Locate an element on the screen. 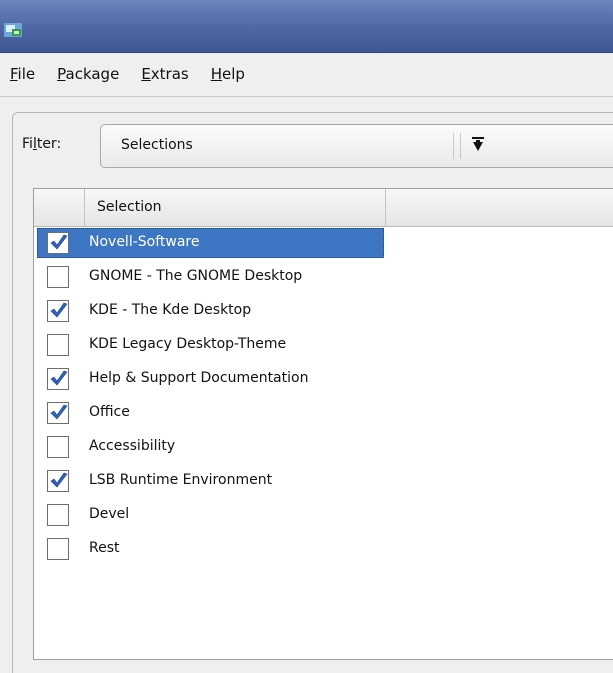  list-item: GNOME - The GNOME Desktop is located at coordinates (323, 277).